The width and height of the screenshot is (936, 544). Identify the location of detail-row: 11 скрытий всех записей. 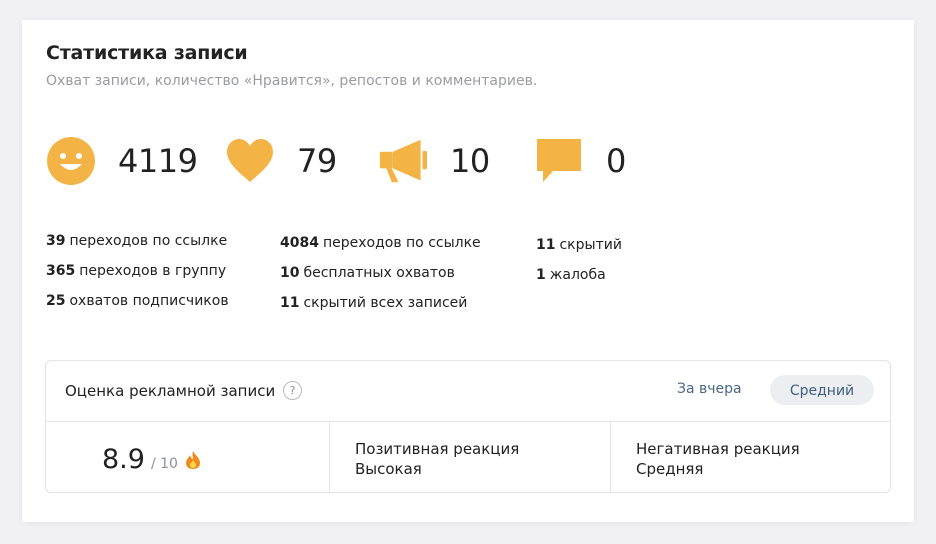
(374, 303).